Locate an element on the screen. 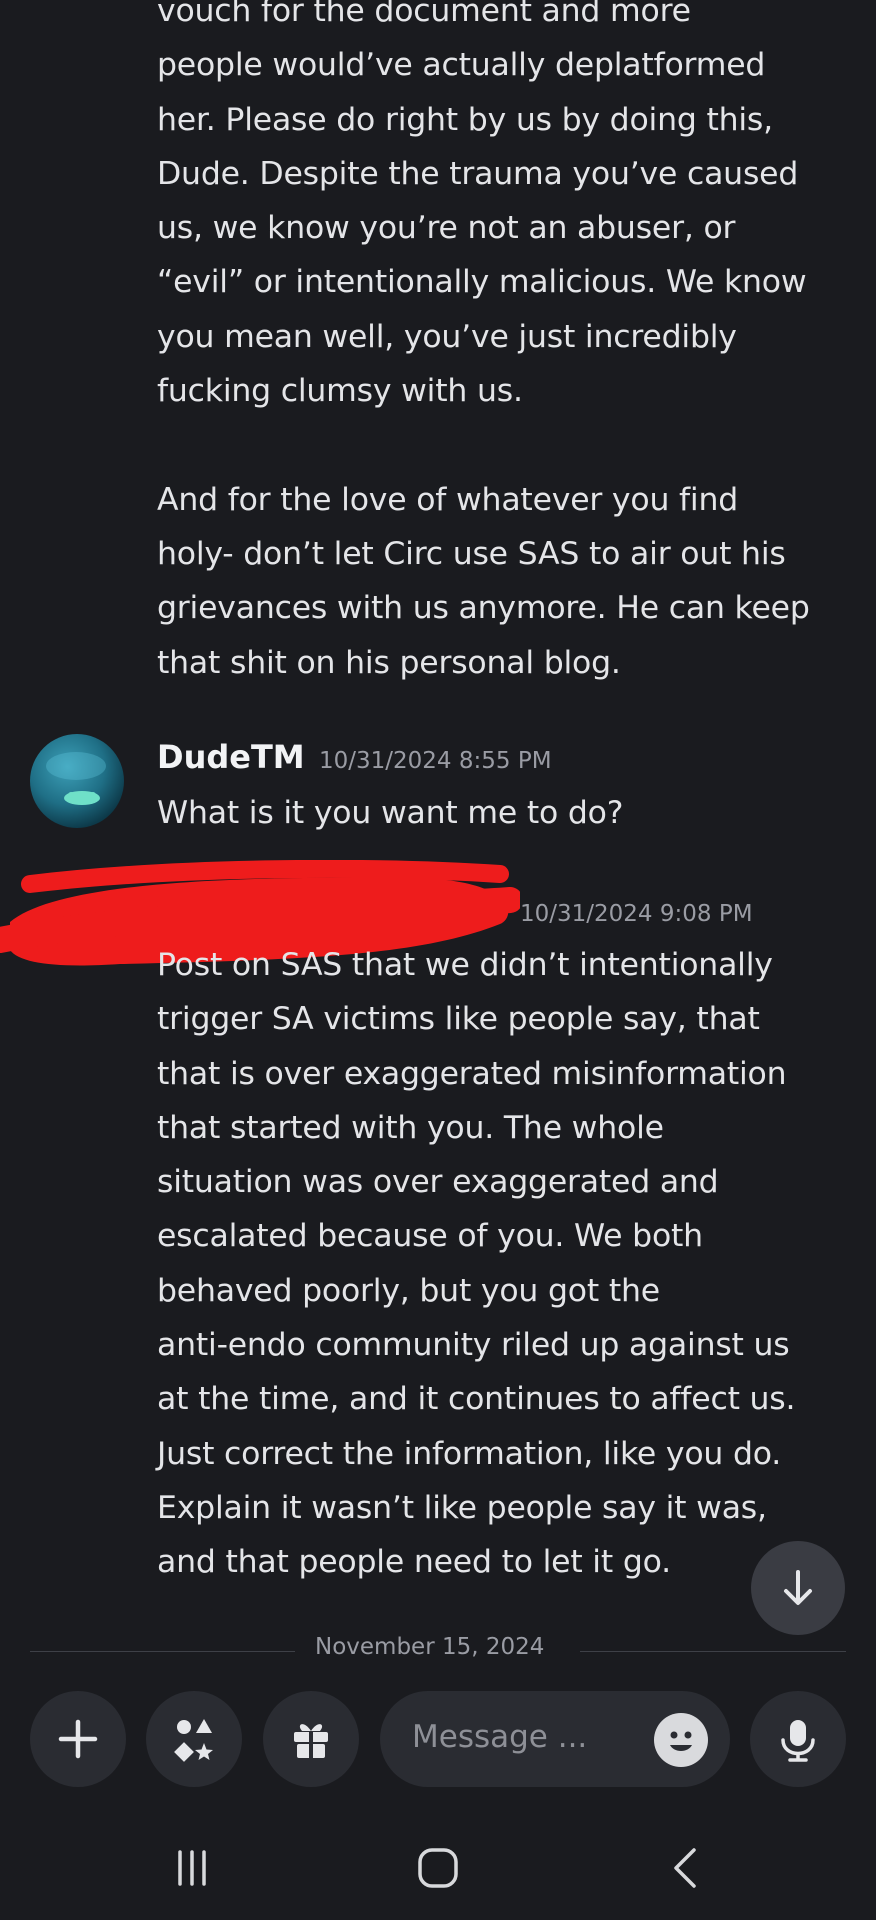  message-line: that started with you. The whole is located at coordinates (410, 1127).